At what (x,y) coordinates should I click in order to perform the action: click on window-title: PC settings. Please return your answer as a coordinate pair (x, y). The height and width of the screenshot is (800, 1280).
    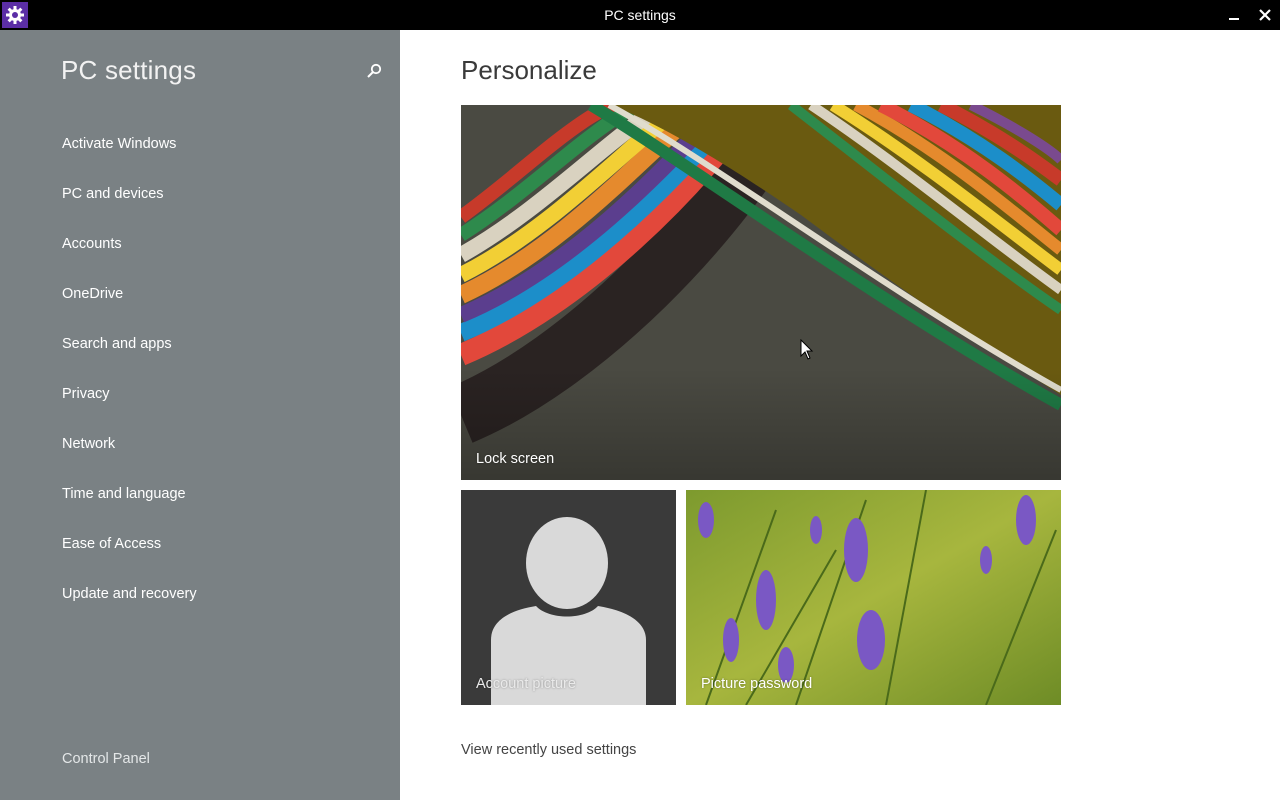
    Looking at the image, I should click on (640, 15).